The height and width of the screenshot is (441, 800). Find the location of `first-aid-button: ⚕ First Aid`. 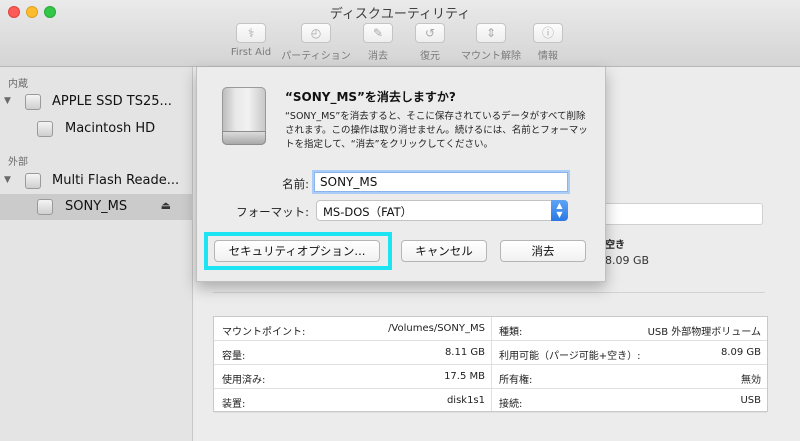

first-aid-button: ⚕ First Aid is located at coordinates (251, 43).